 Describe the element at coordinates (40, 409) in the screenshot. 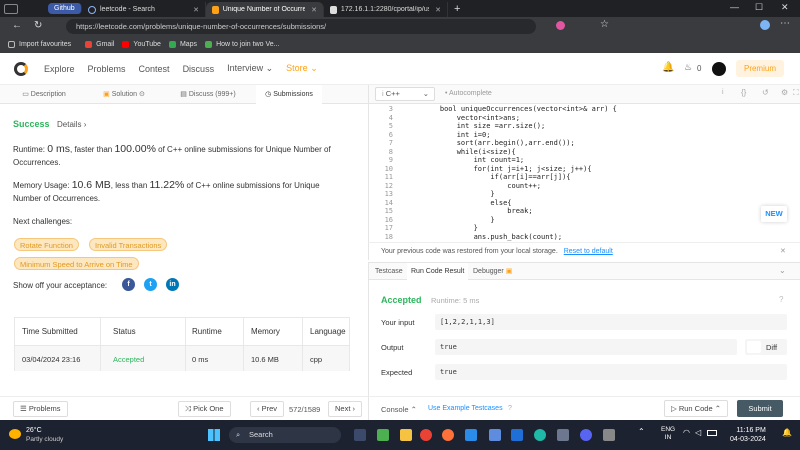

I see `problems-button: ☰ Problems` at that location.